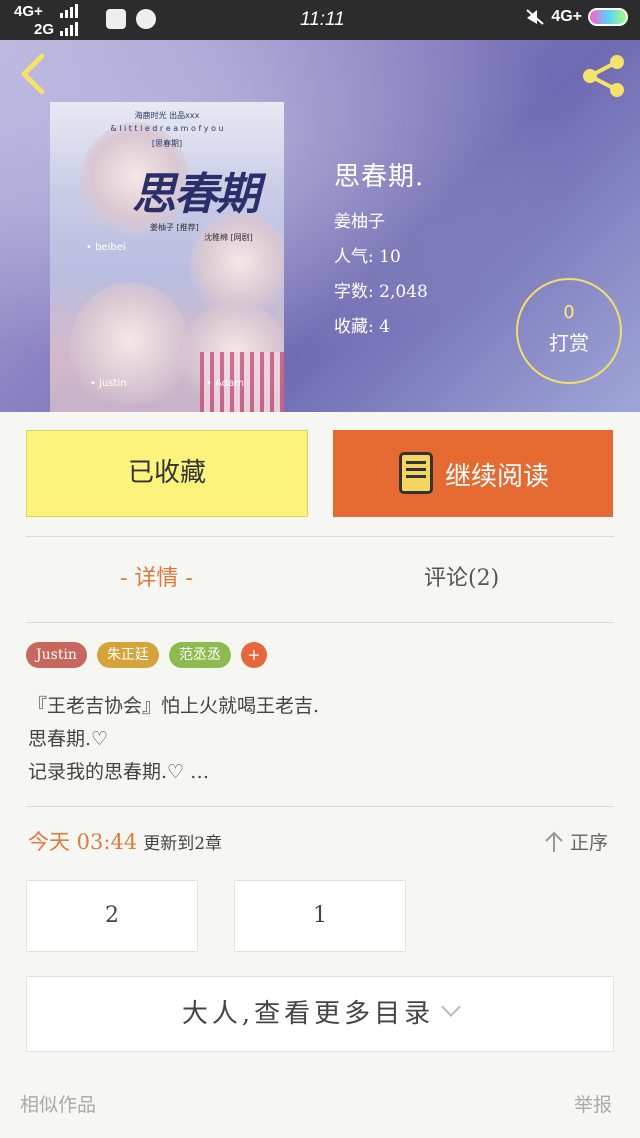  Describe the element at coordinates (199, 655) in the screenshot. I see `tag: 范丞丞` at that location.